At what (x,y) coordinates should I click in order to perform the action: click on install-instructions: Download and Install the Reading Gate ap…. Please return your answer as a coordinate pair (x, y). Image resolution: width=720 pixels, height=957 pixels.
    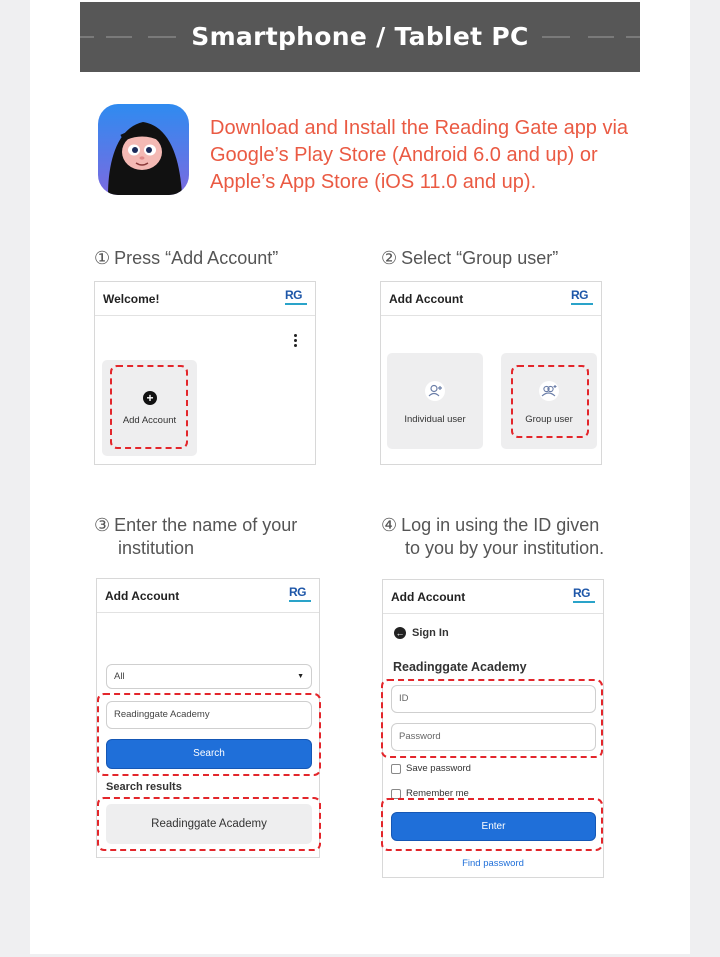
    Looking at the image, I should click on (419, 155).